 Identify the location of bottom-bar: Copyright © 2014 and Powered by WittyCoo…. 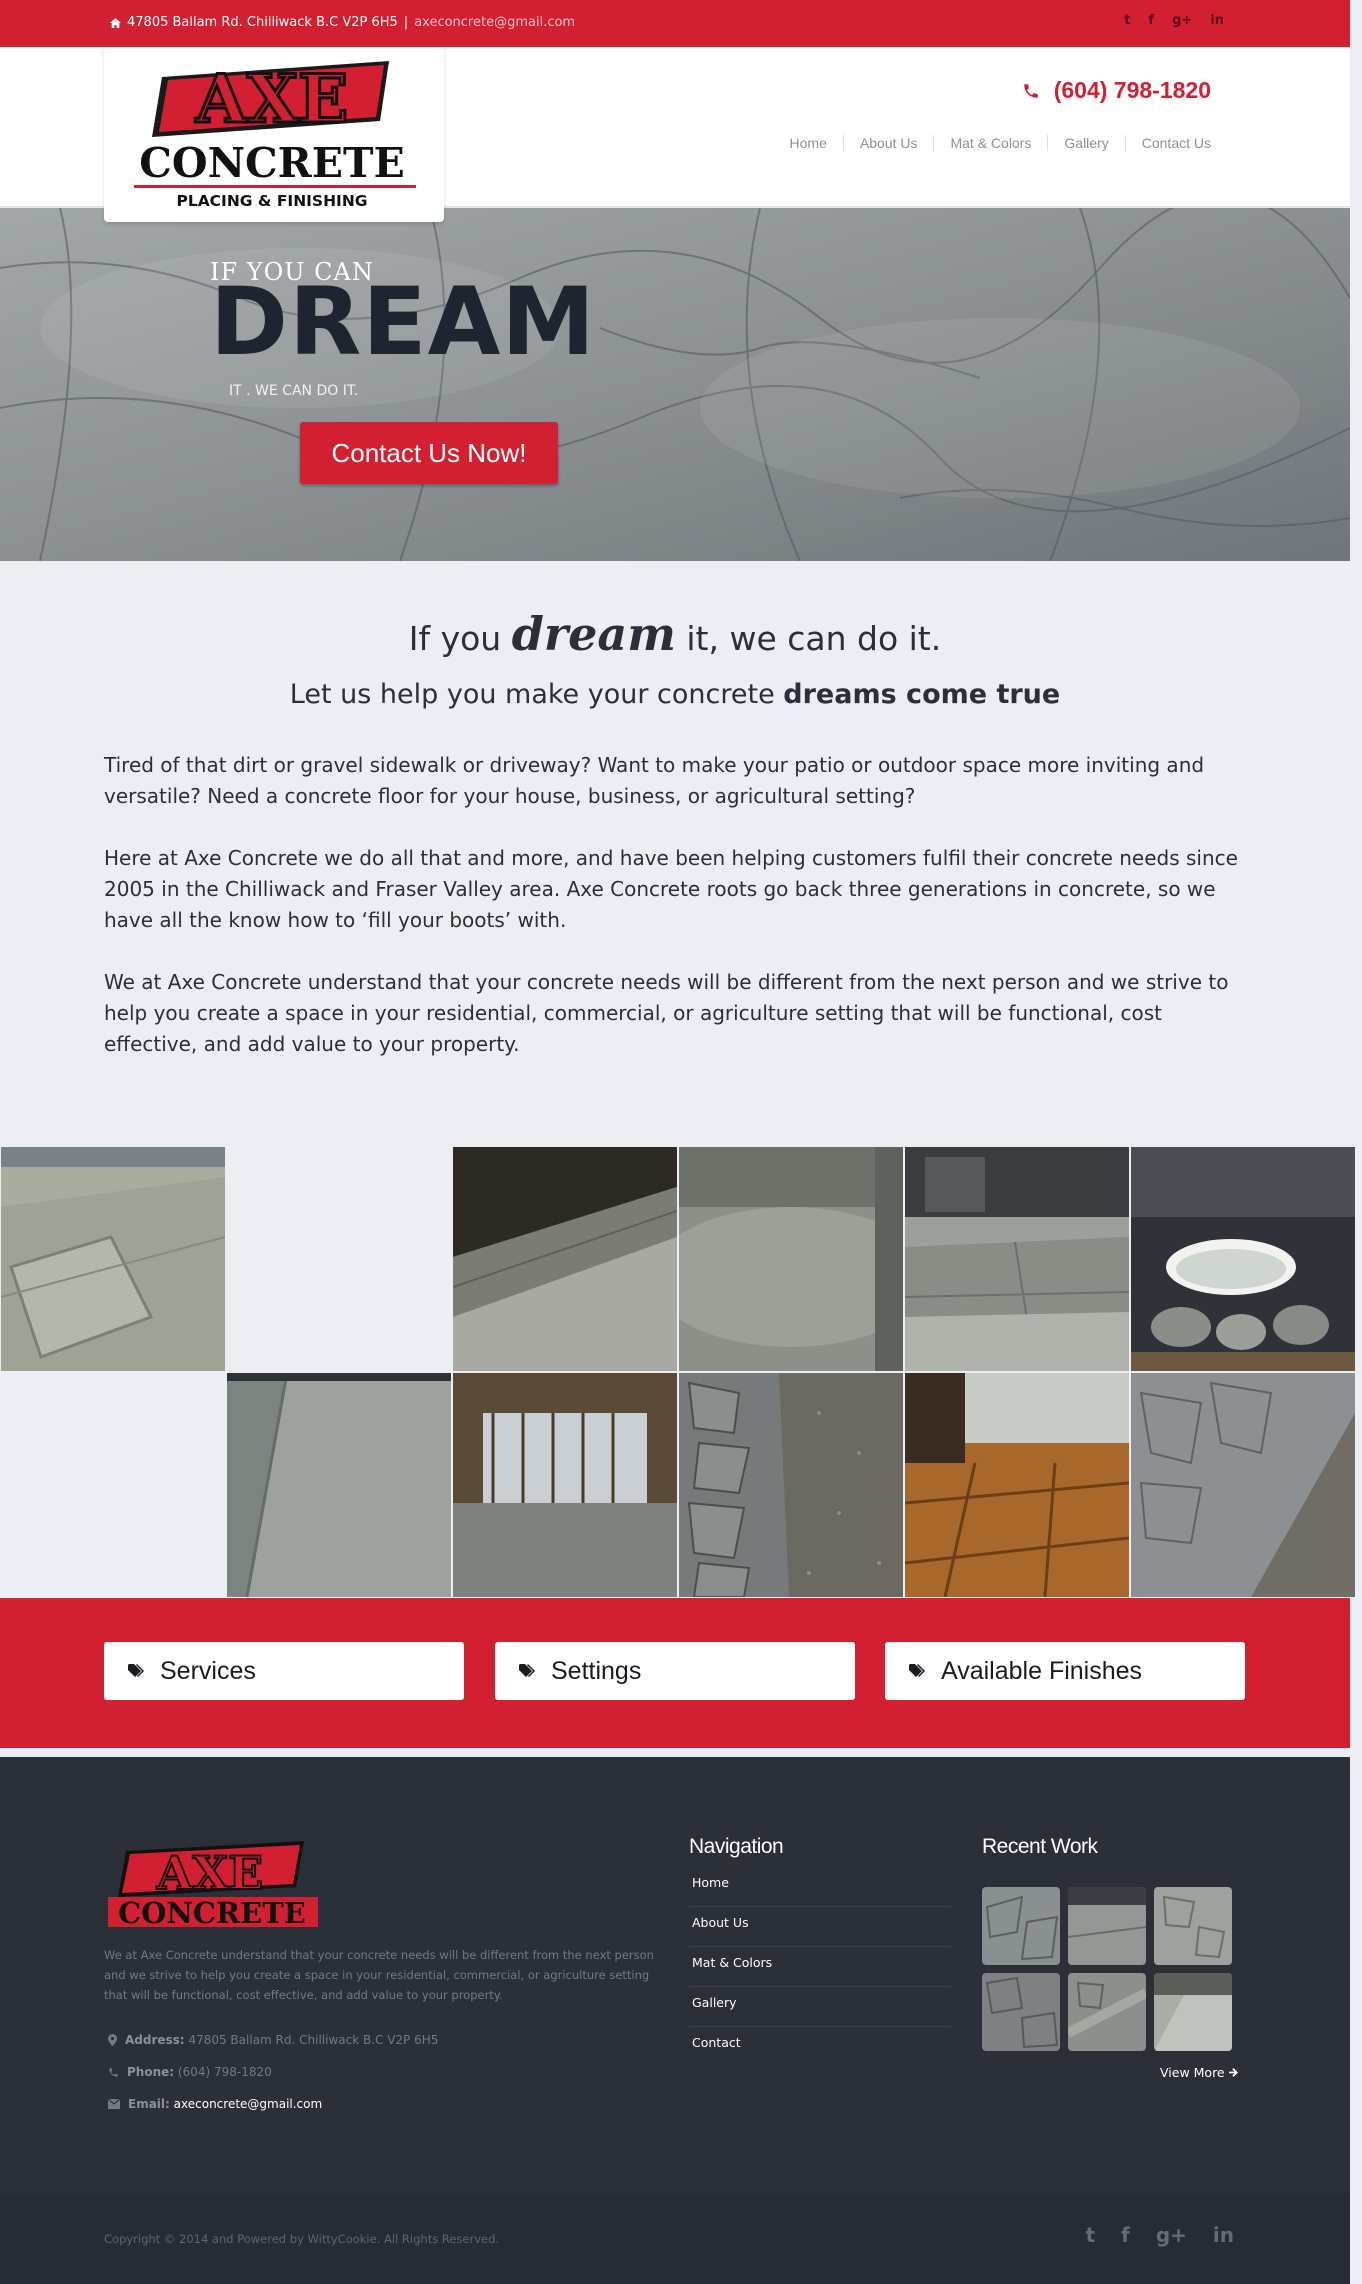
(675, 2238).